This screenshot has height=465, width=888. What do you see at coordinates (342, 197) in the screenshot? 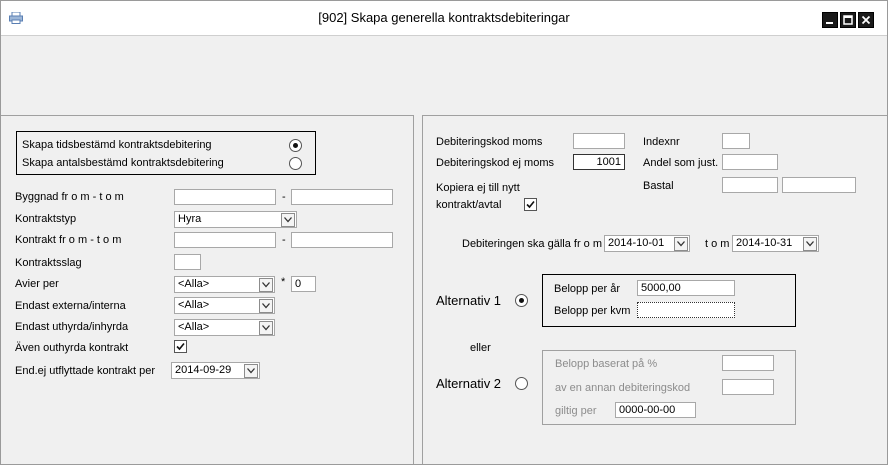
I see `byggnad-to-input` at bounding box center [342, 197].